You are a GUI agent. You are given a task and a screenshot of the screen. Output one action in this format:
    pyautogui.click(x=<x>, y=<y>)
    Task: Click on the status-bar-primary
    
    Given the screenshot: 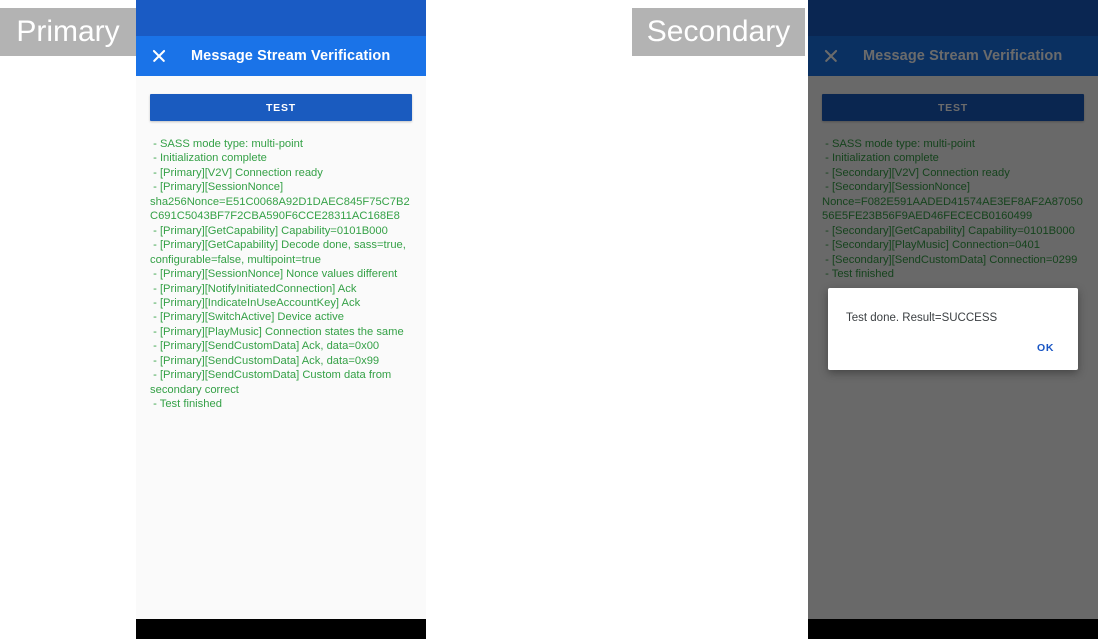 What is the action you would take?
    pyautogui.click(x=281, y=18)
    